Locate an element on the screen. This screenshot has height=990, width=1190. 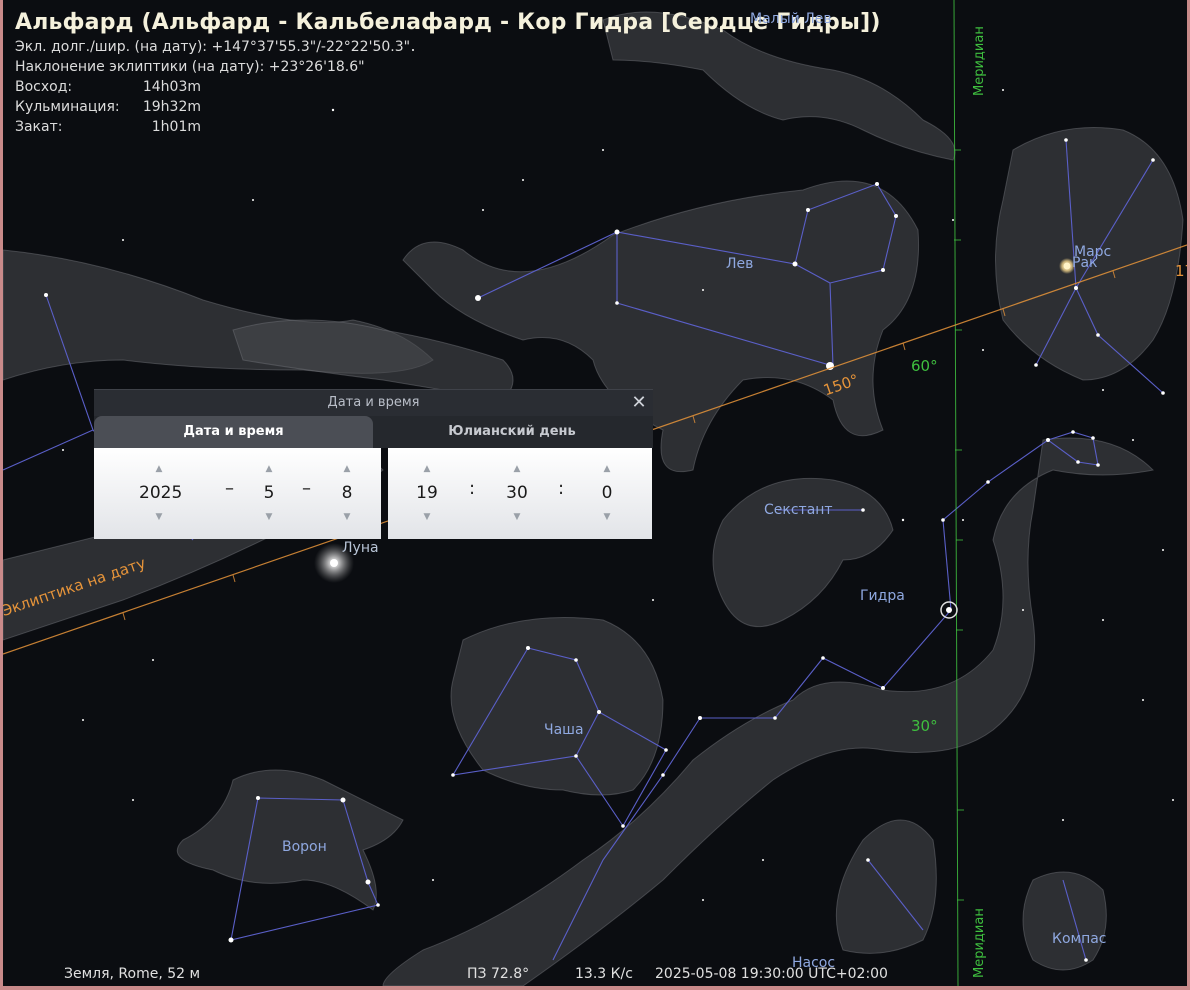
dialog-title: Дата и время is located at coordinates (373, 402).